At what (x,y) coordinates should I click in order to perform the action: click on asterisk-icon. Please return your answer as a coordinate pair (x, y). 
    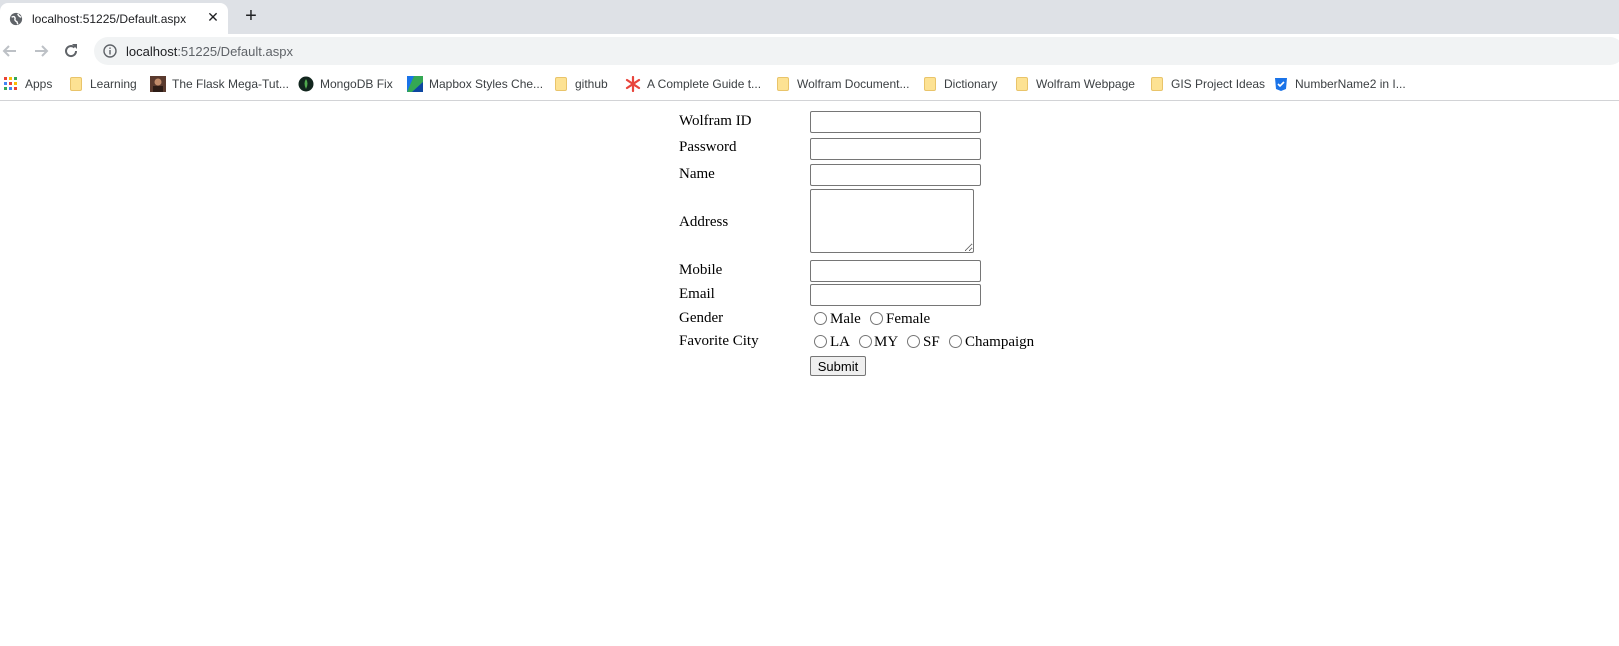
    Looking at the image, I should click on (633, 84).